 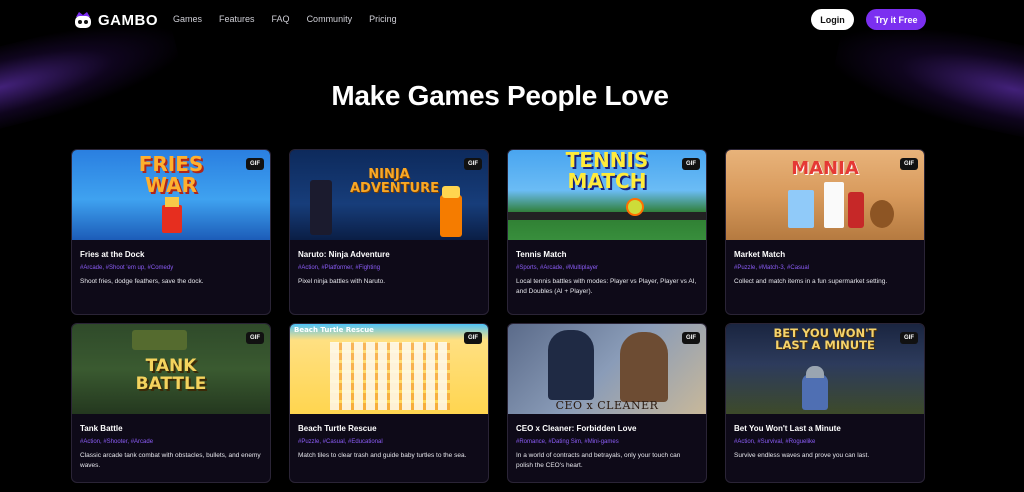 What do you see at coordinates (825, 168) in the screenshot?
I see `thumbnail-art-text: MANIA` at bounding box center [825, 168].